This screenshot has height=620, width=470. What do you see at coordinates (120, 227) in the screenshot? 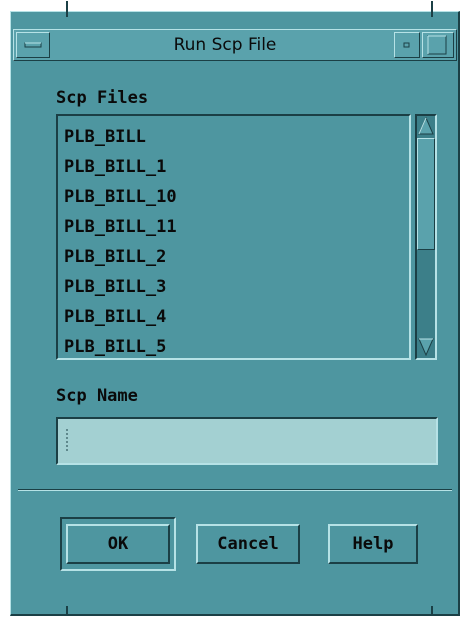
I see `list-item: PLB_BILL_11` at bounding box center [120, 227].